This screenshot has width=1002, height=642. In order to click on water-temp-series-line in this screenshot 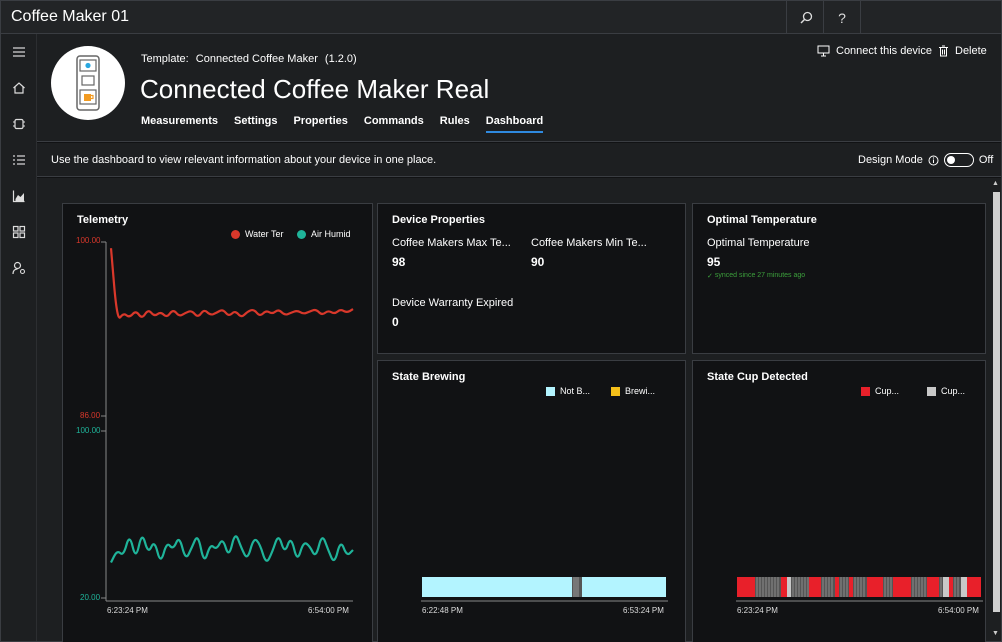, I will do `click(231, 283)`.